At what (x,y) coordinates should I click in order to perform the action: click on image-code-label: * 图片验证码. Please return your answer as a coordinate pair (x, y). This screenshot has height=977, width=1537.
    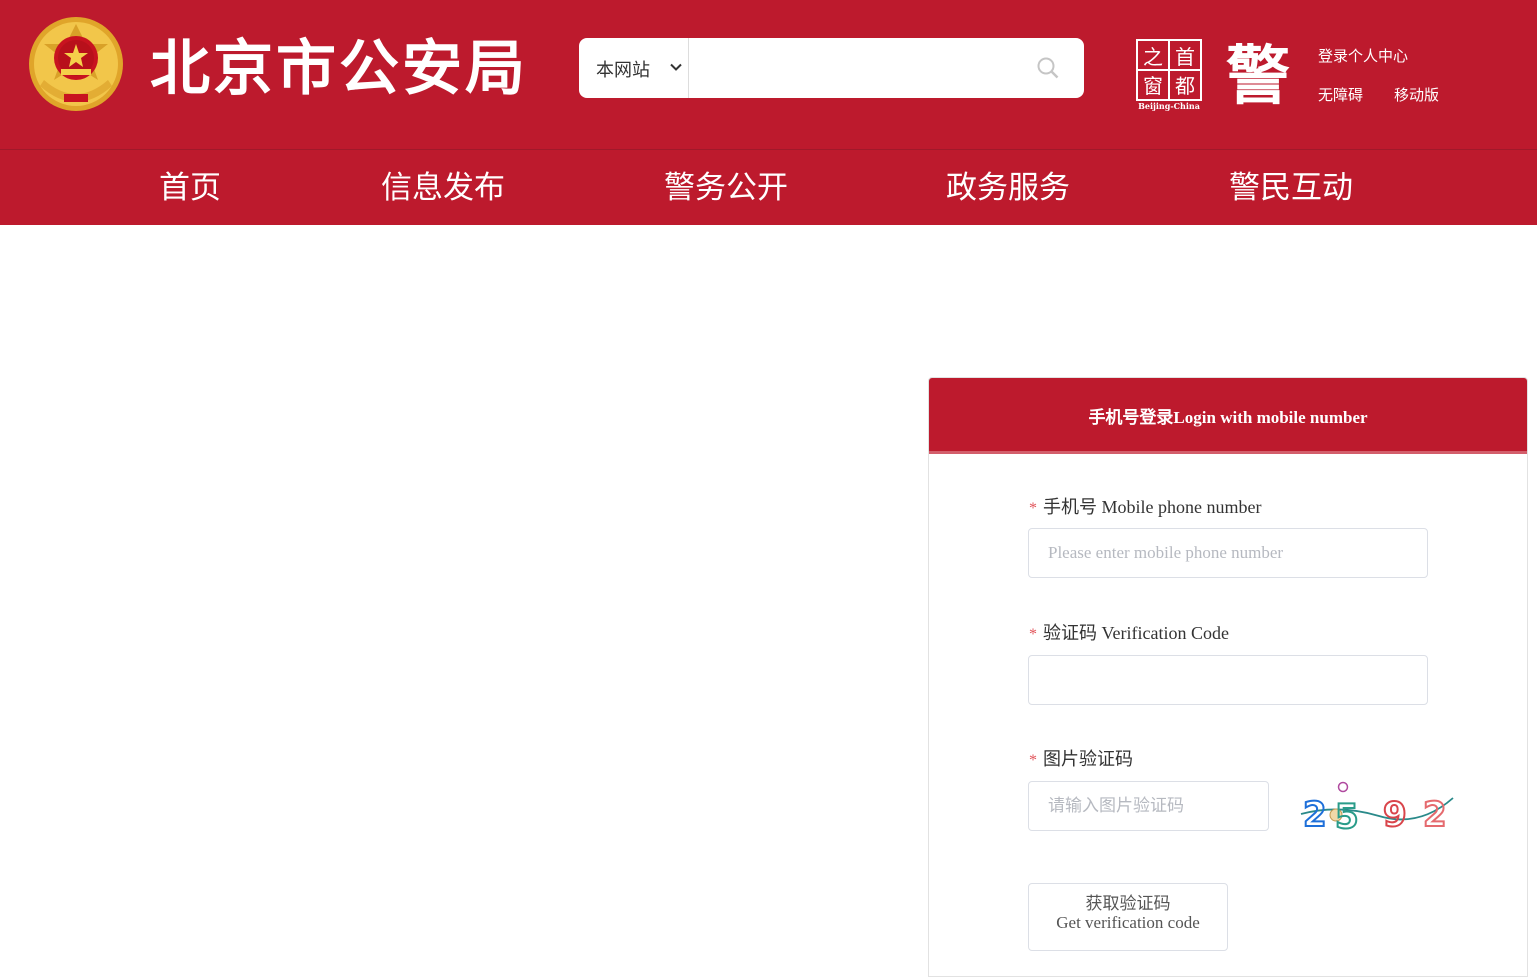
    Looking at the image, I should click on (1081, 758).